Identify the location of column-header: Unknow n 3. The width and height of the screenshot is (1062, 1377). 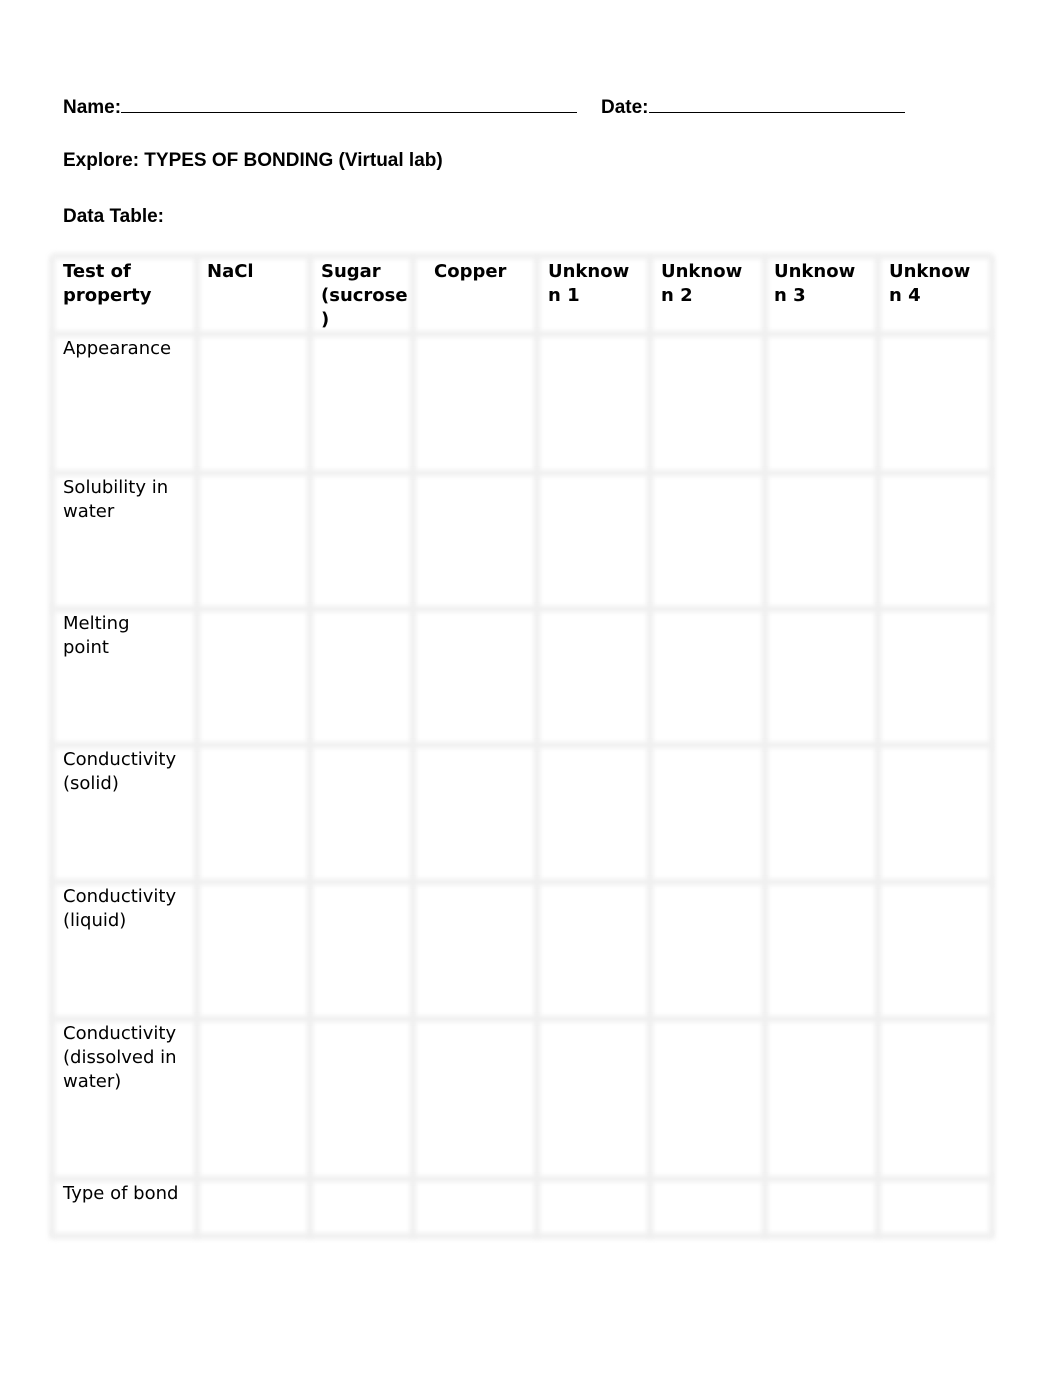
(815, 283).